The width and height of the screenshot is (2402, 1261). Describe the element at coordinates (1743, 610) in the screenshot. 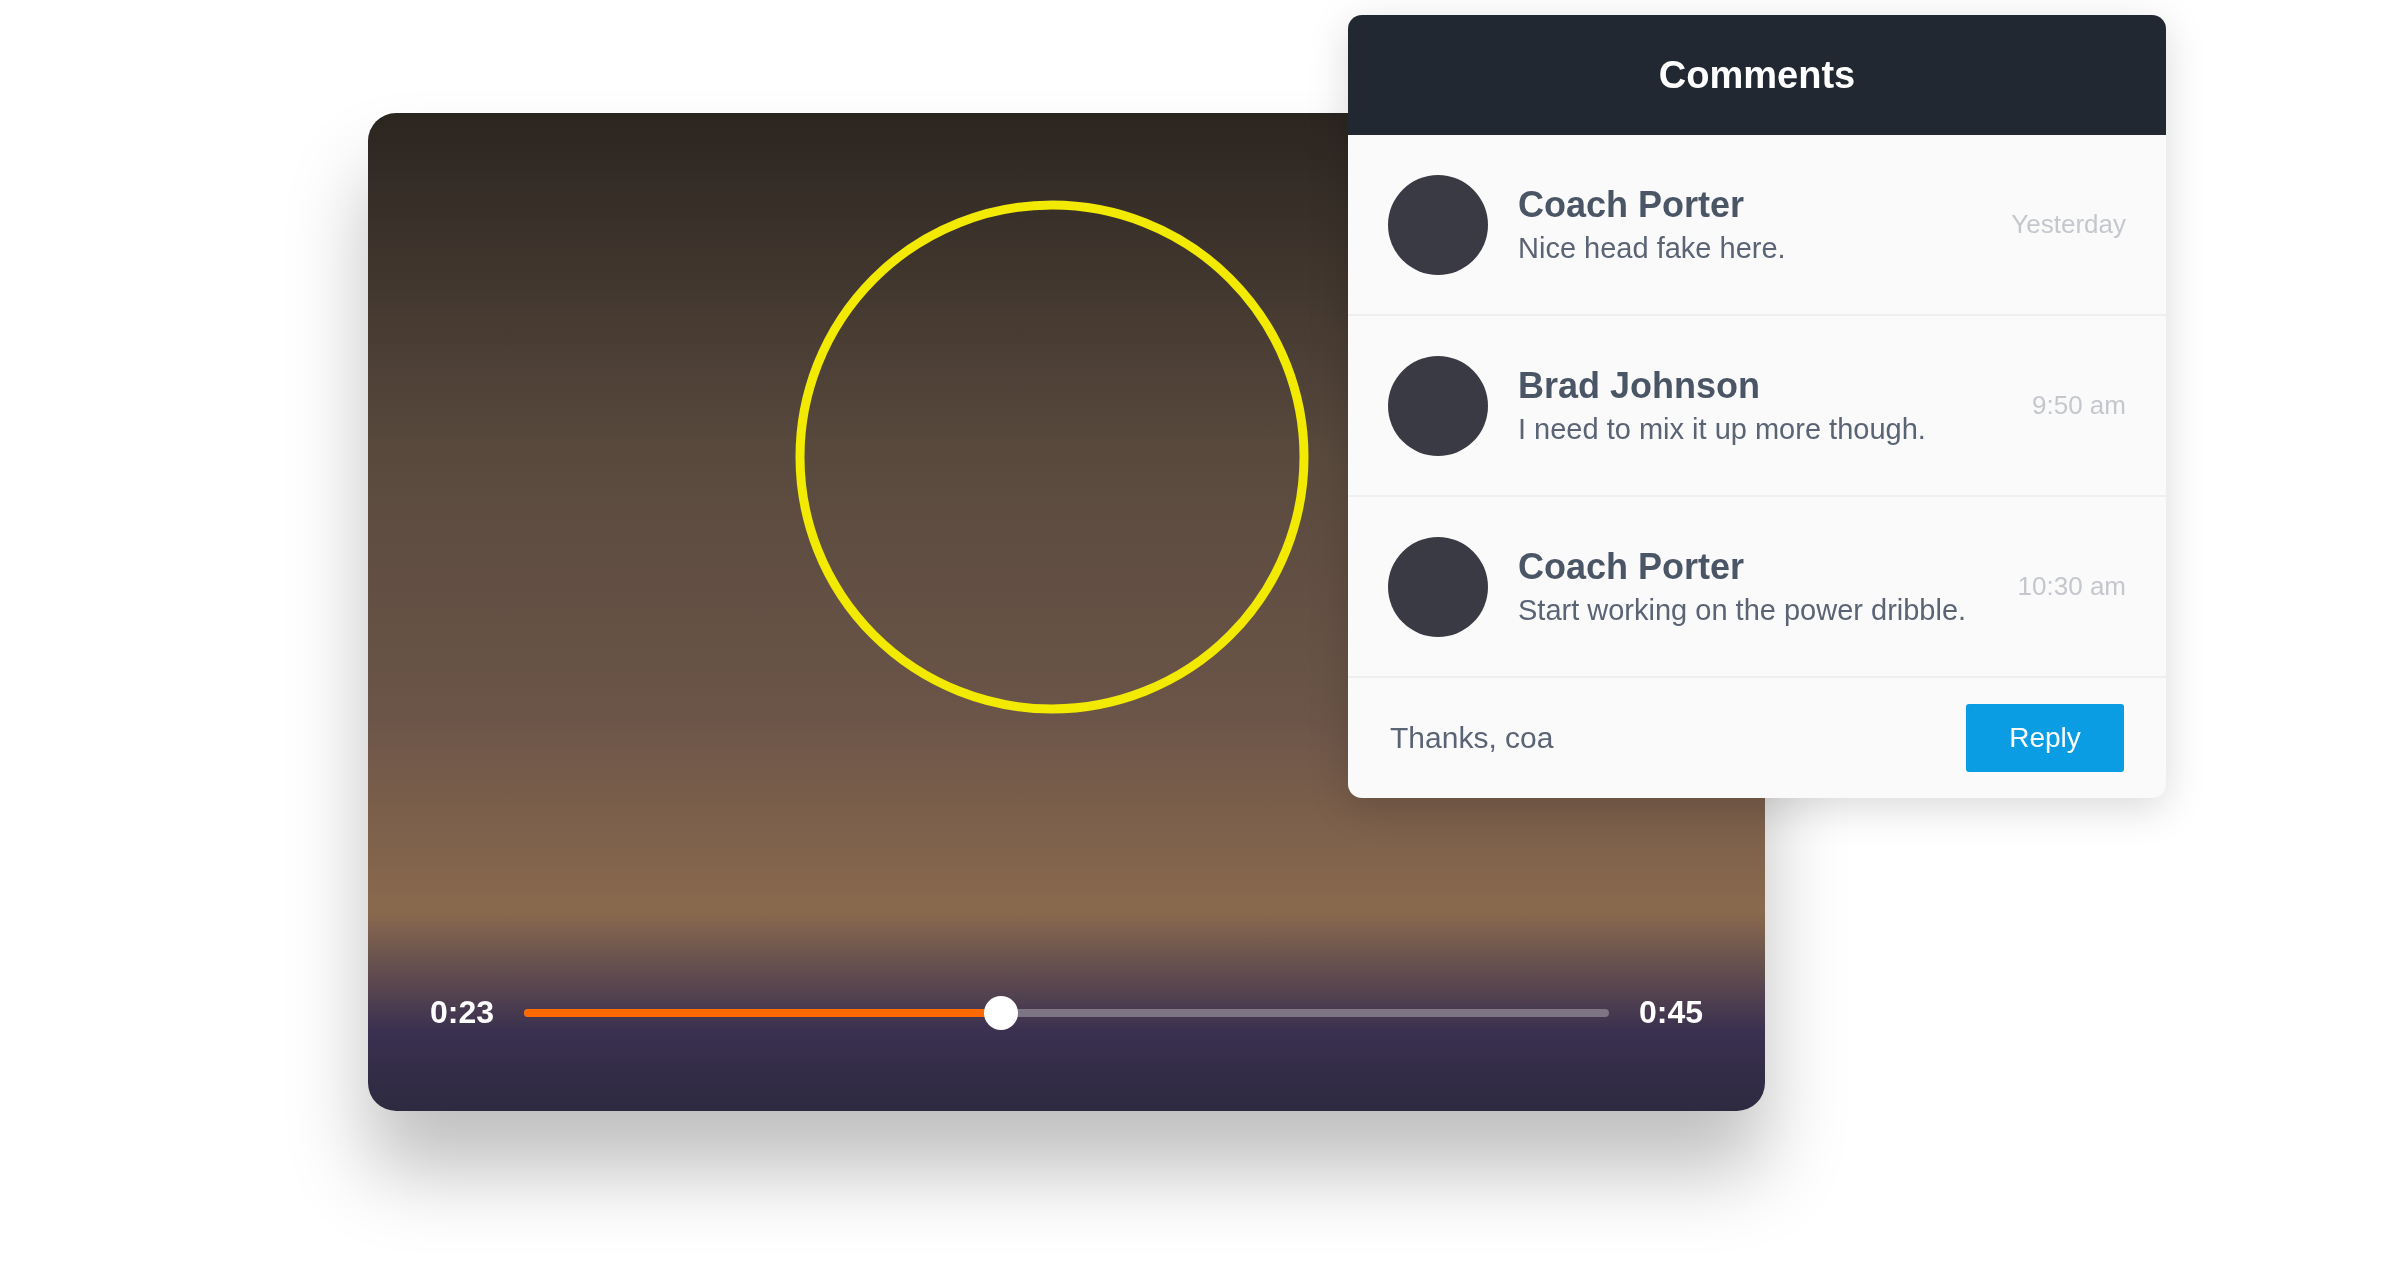

I see `comment-text: Start working on the power dribble.` at that location.